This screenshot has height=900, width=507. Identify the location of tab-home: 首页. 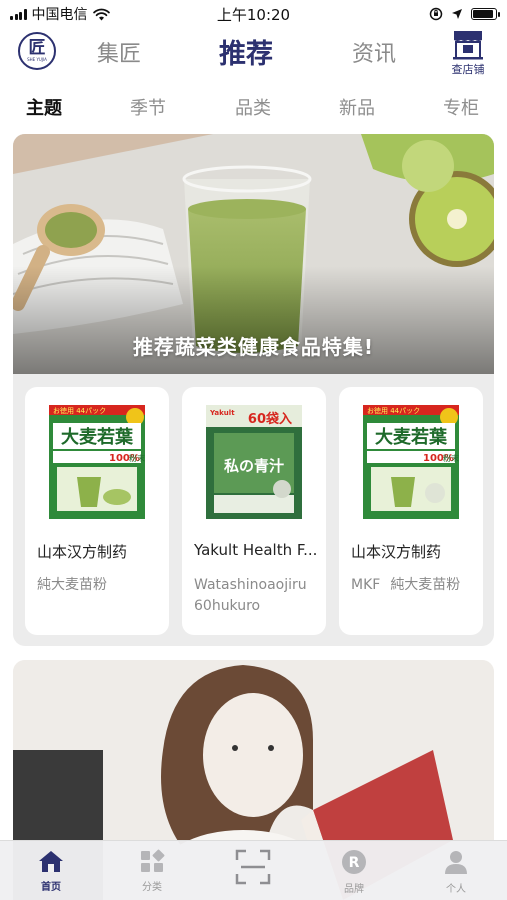
(51, 871).